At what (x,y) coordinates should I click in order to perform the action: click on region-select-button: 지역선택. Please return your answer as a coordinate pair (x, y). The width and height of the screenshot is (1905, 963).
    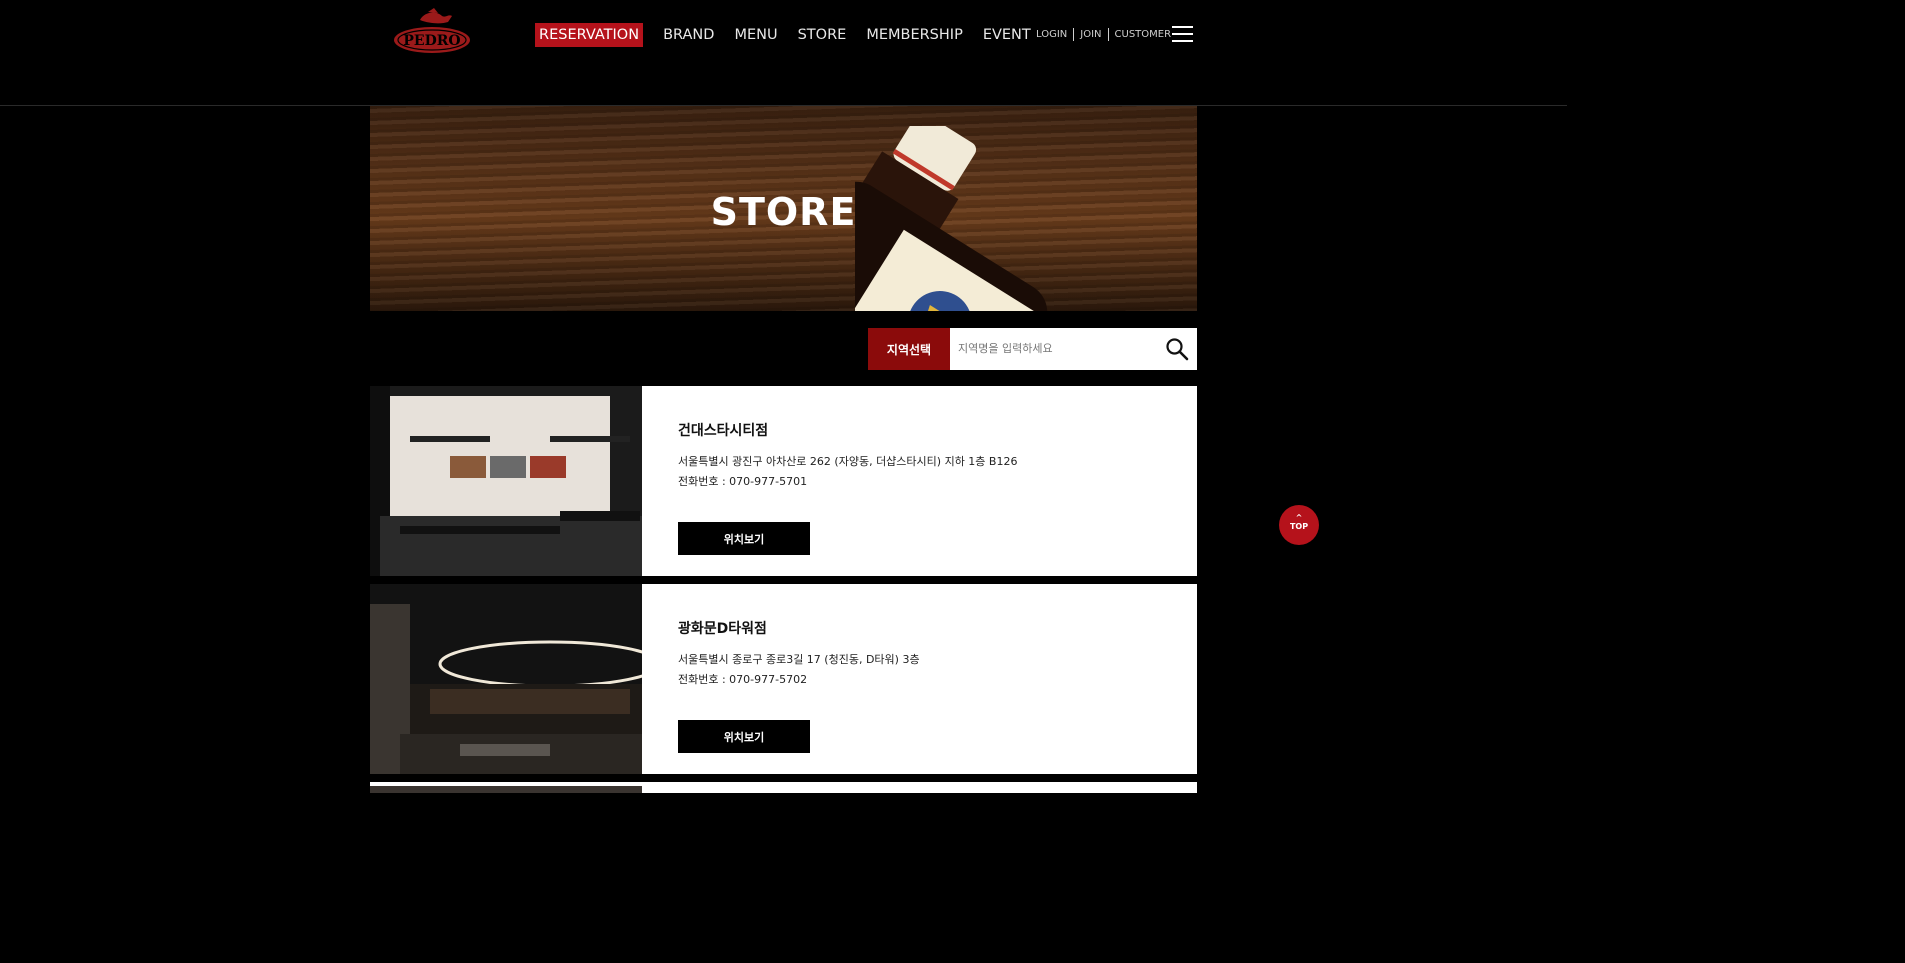
    Looking at the image, I should click on (909, 349).